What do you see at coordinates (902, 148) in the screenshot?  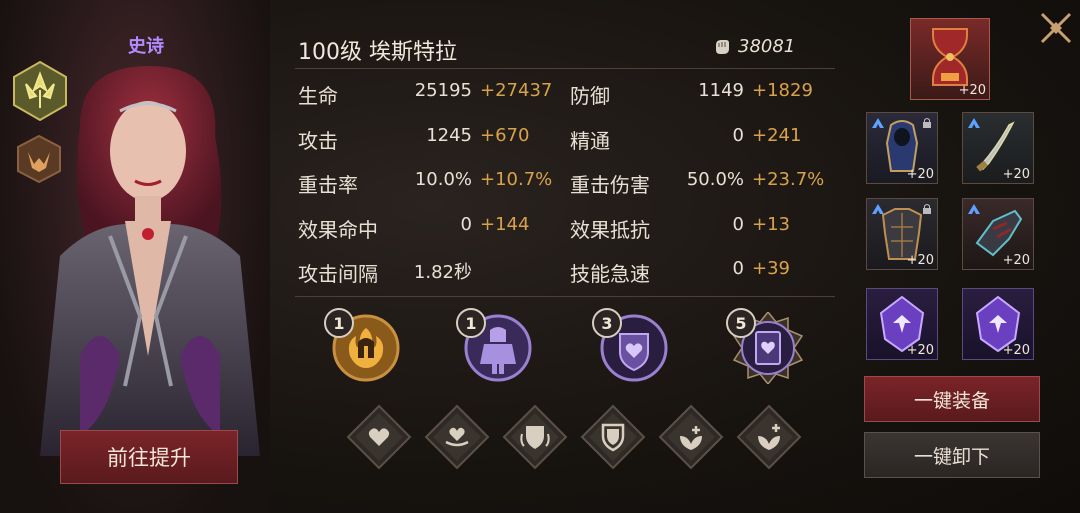 I see `equip-slot-armor: +20` at bounding box center [902, 148].